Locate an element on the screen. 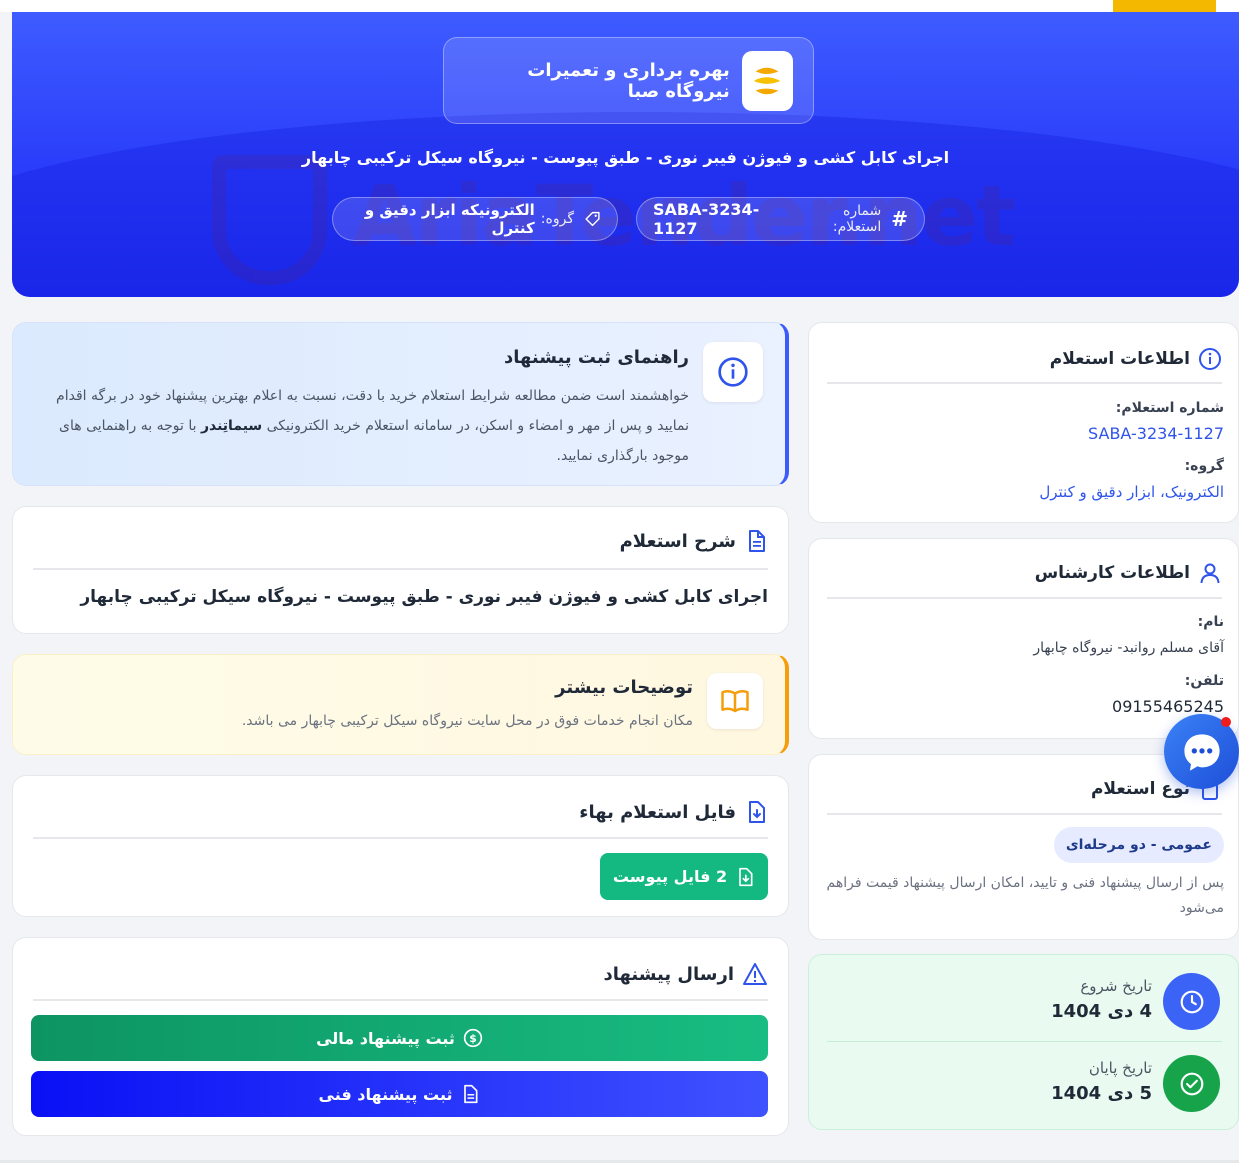  check-icon-circle is located at coordinates (1191, 1083).